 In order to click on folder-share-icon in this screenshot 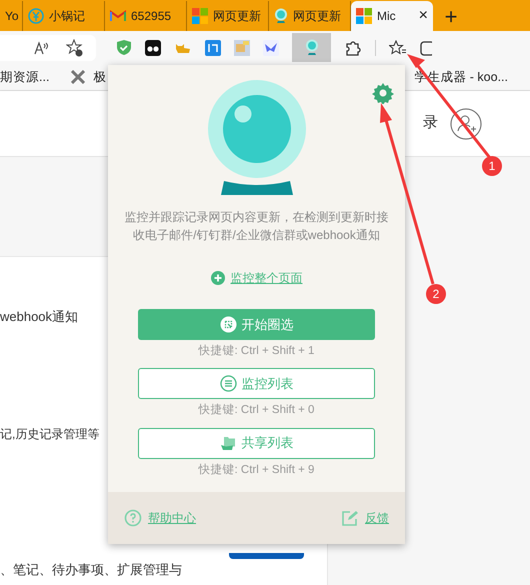, I will do `click(228, 443)`.